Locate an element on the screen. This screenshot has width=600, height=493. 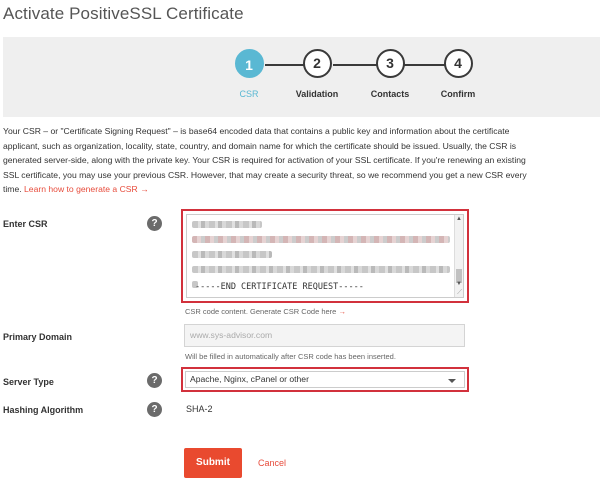
csr-end-marker: -----END CERTIFICATE REQUEST----- is located at coordinates (279, 287).